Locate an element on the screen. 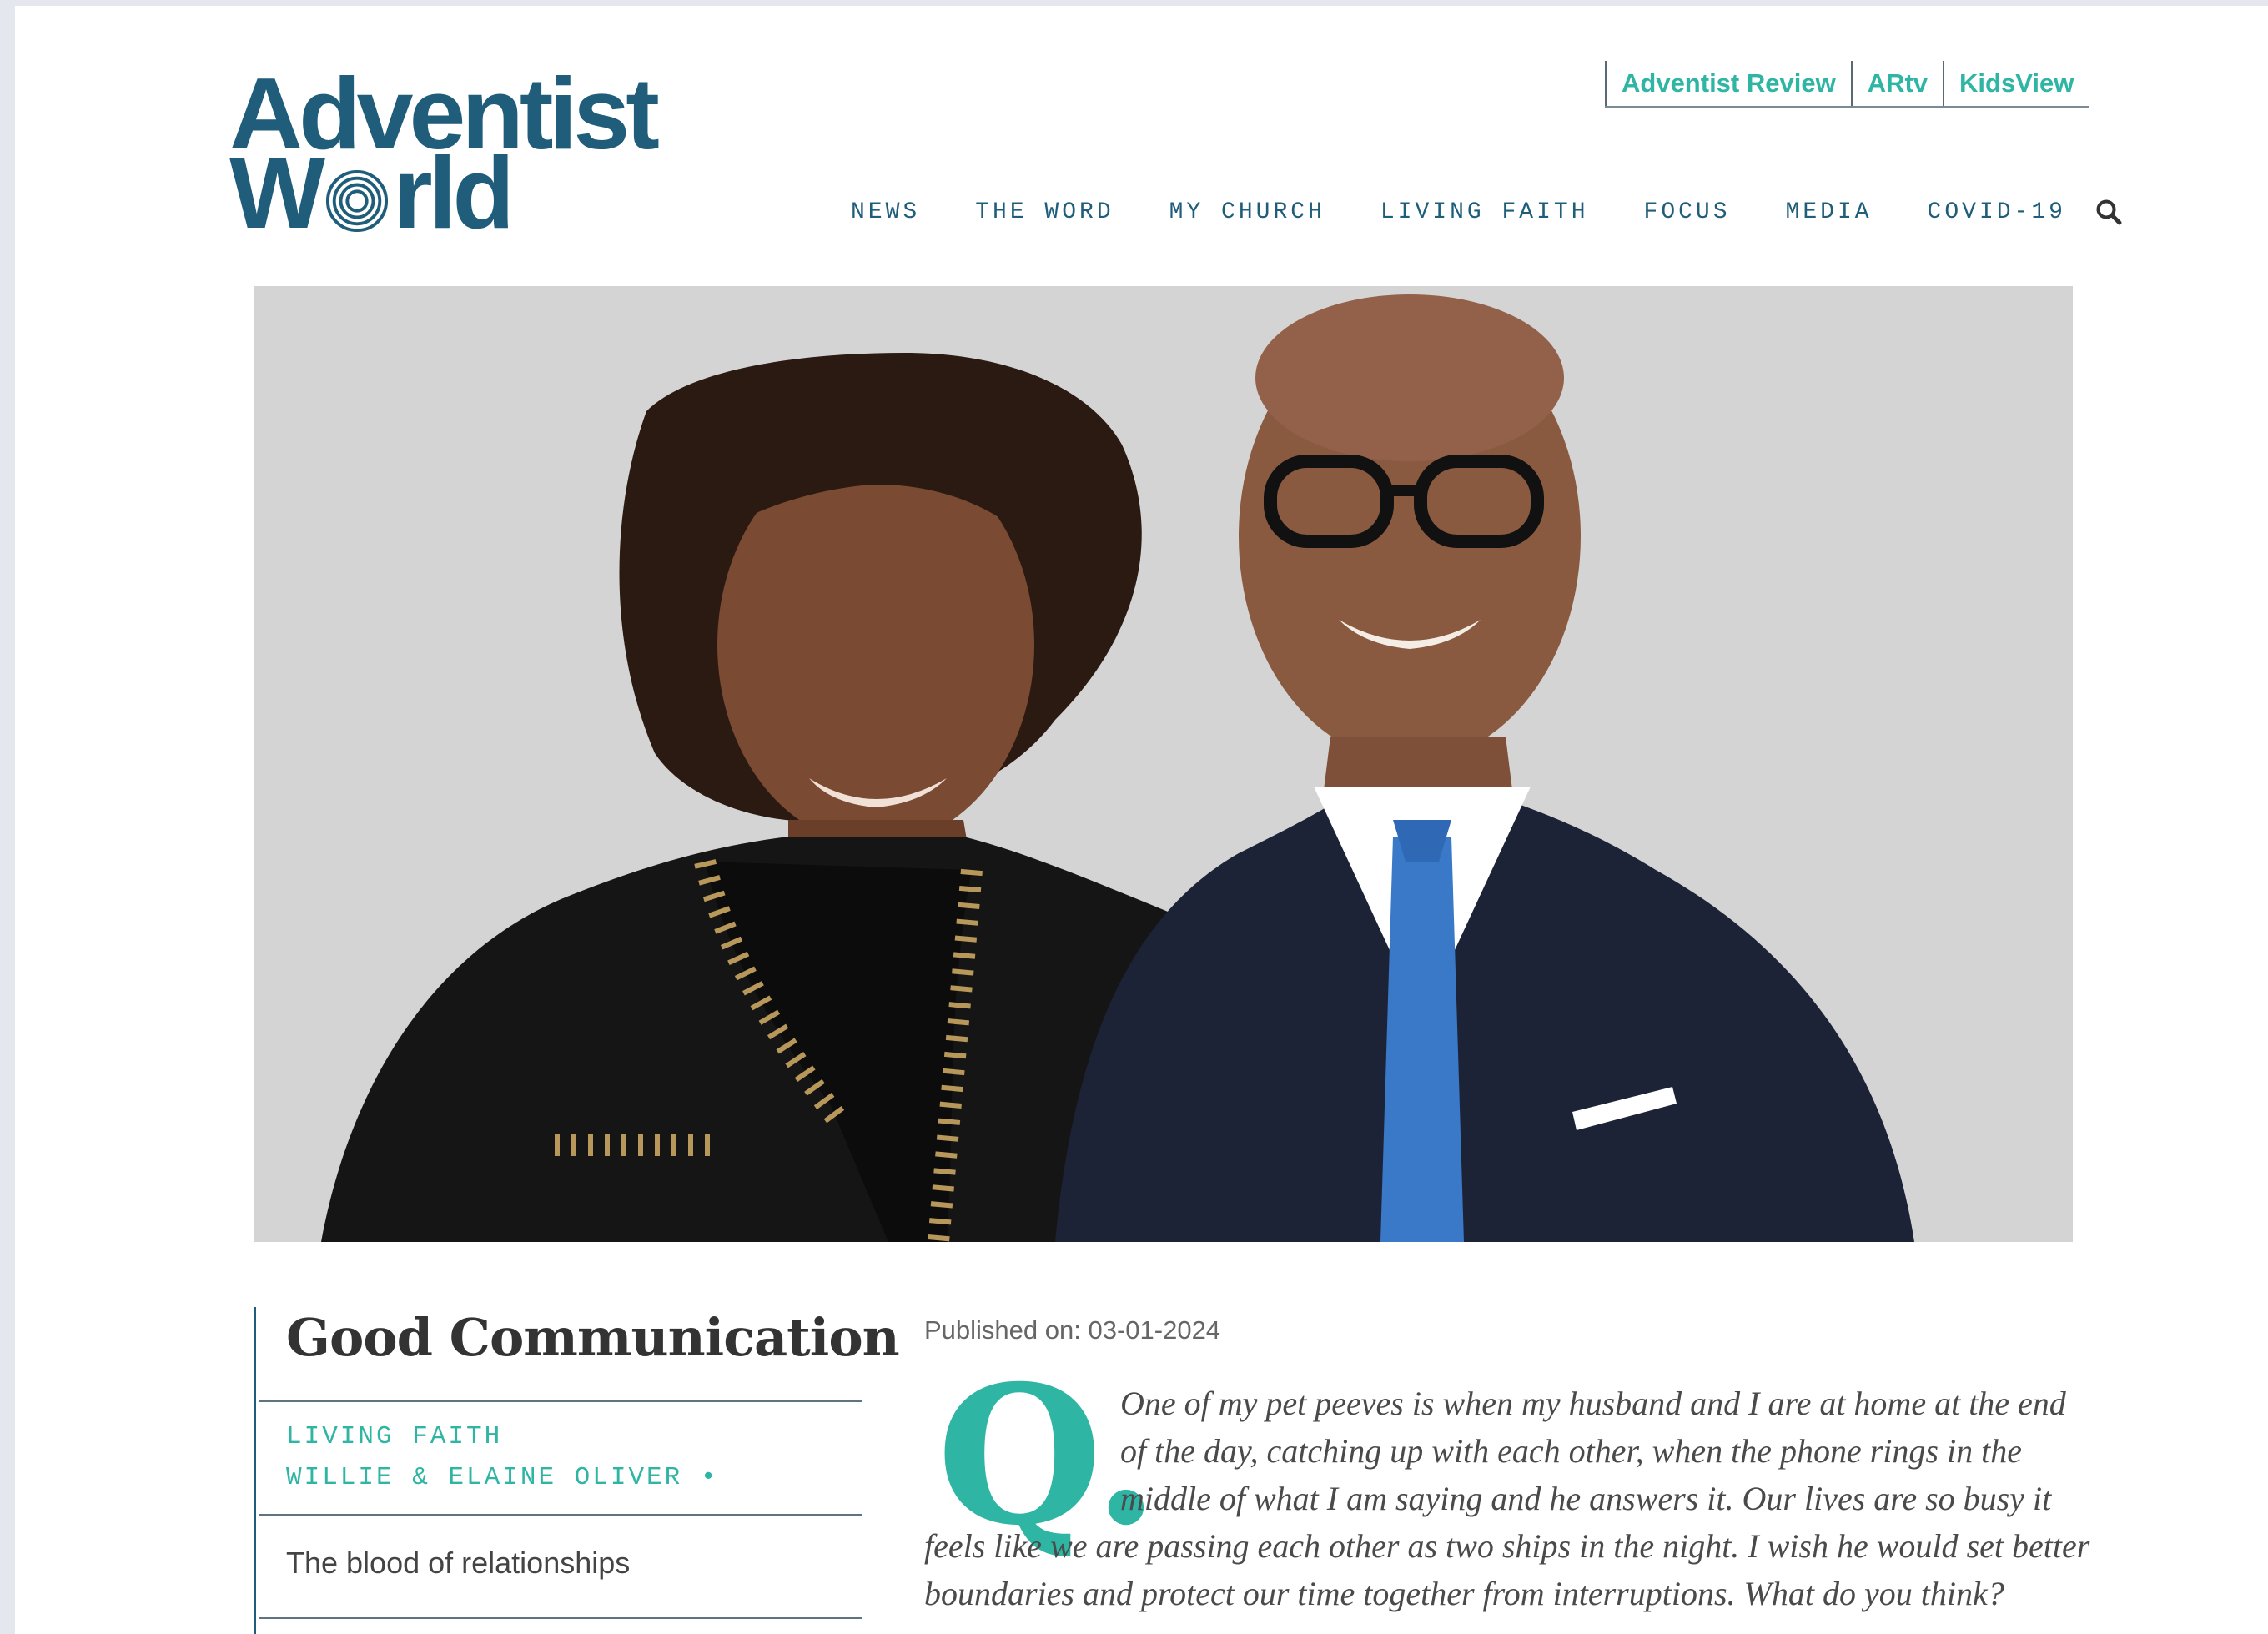  article-subtitle: The blood of relationships is located at coordinates (458, 1563).